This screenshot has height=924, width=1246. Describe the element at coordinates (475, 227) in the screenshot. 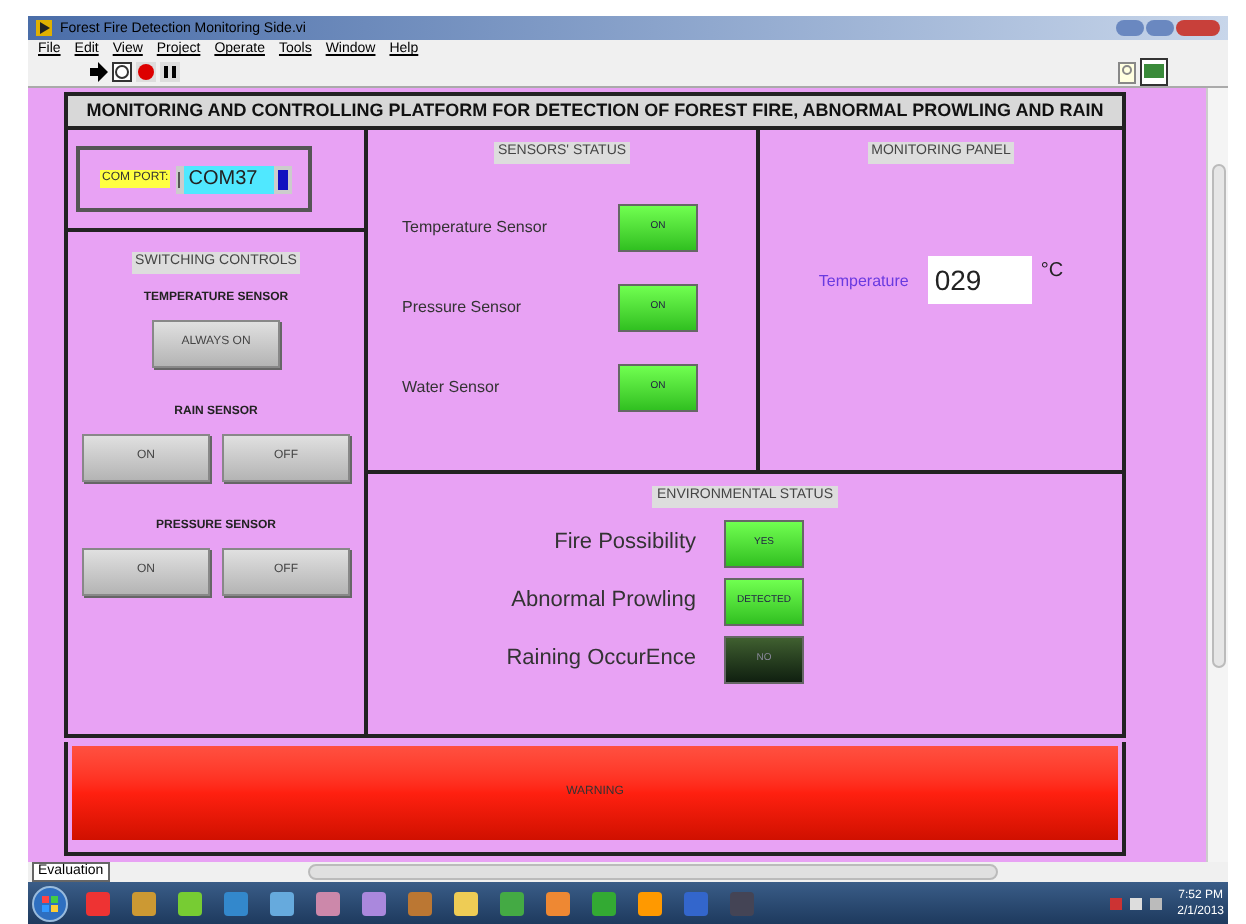

I see `indicator-label: Temperature Sensor` at that location.